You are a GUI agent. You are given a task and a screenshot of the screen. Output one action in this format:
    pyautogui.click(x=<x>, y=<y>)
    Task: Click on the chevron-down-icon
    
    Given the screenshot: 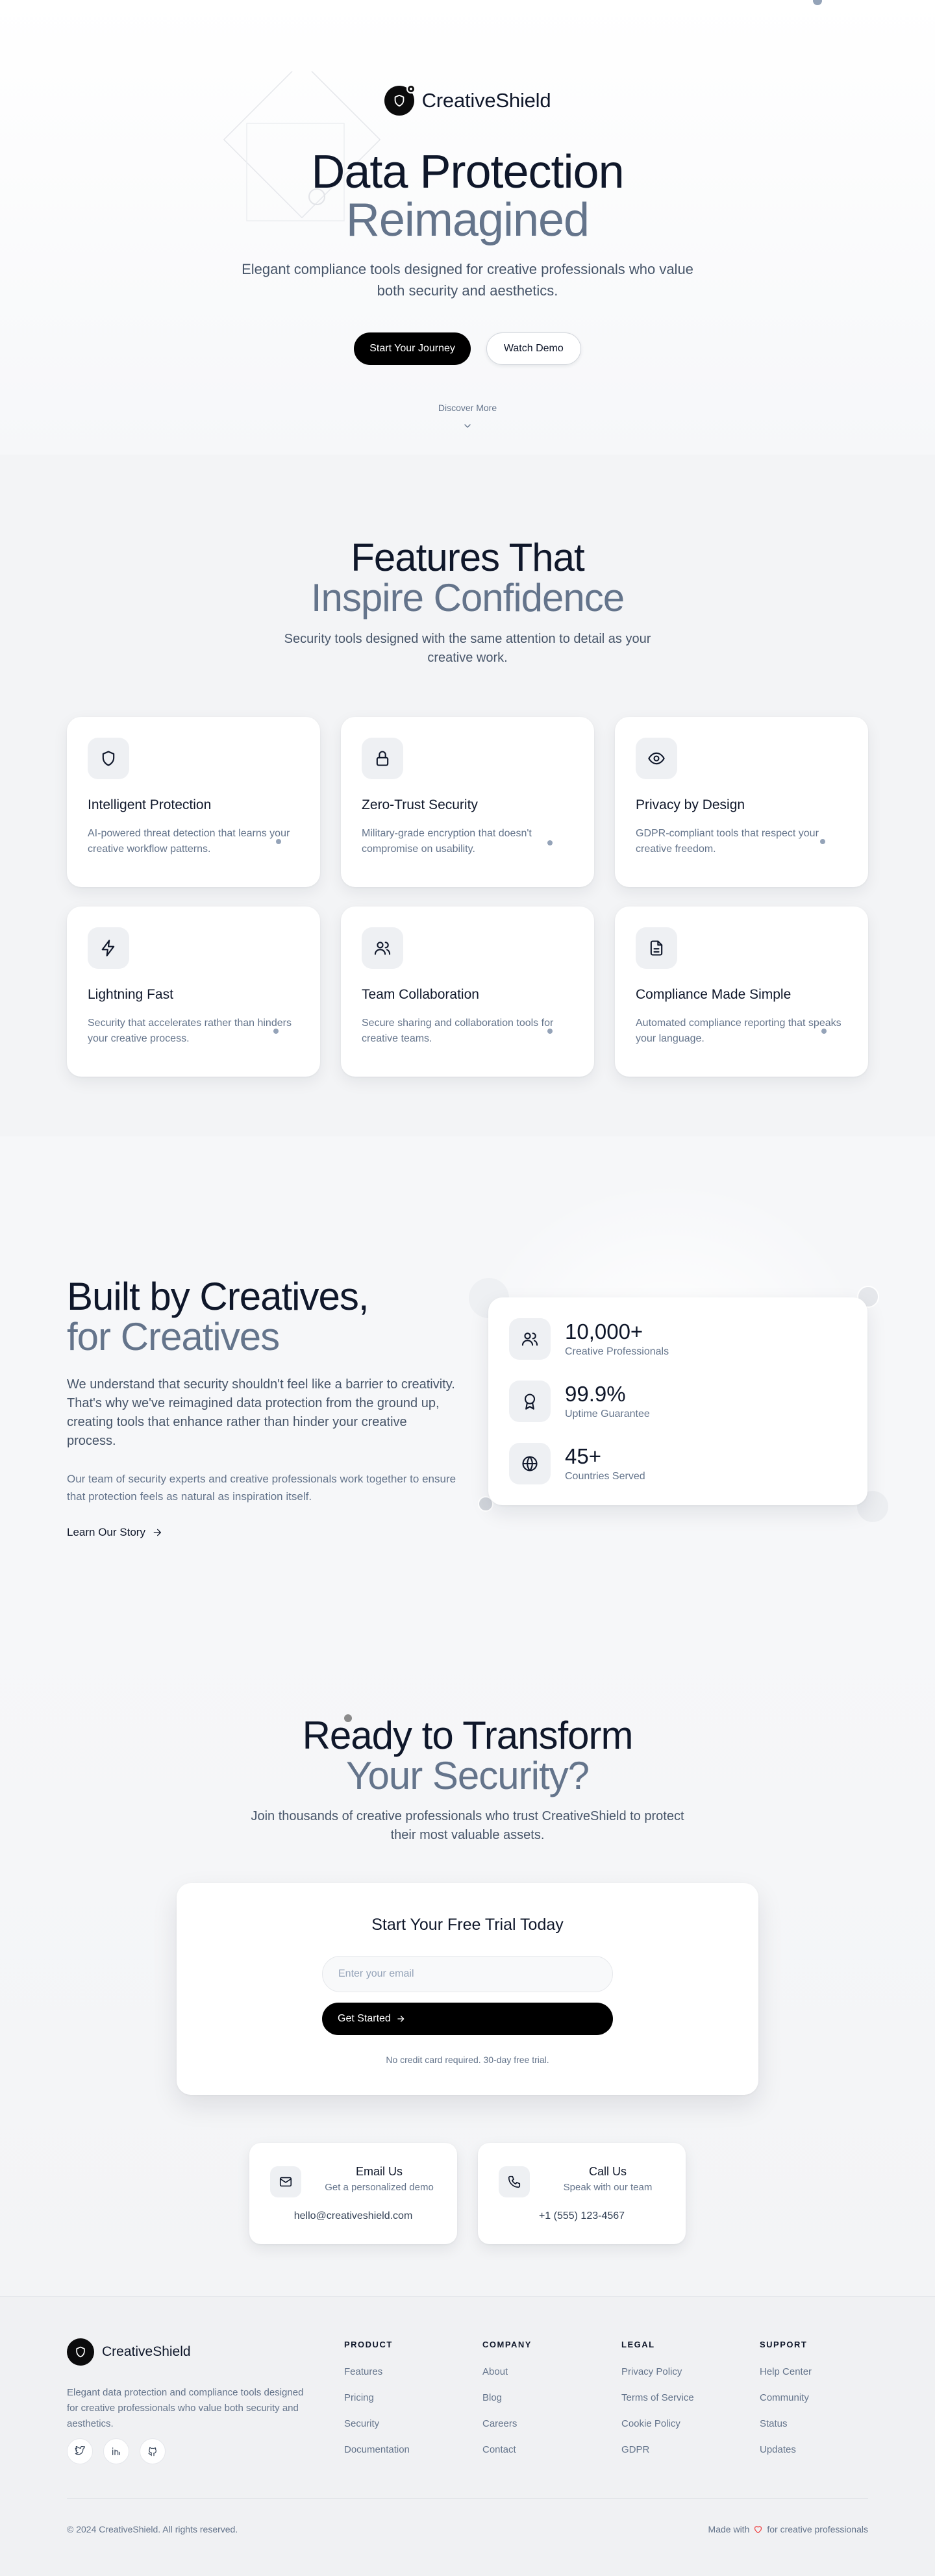 What is the action you would take?
    pyautogui.click(x=467, y=426)
    